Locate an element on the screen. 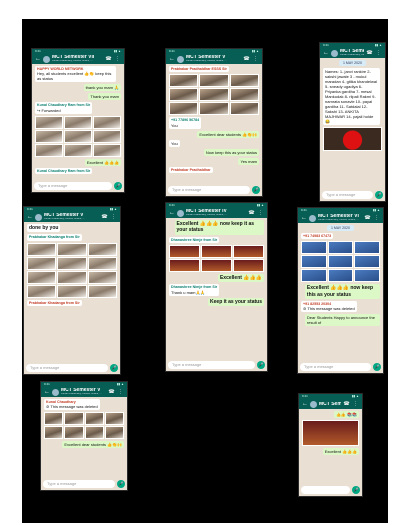  message-input is located at coordinates (325, 490).